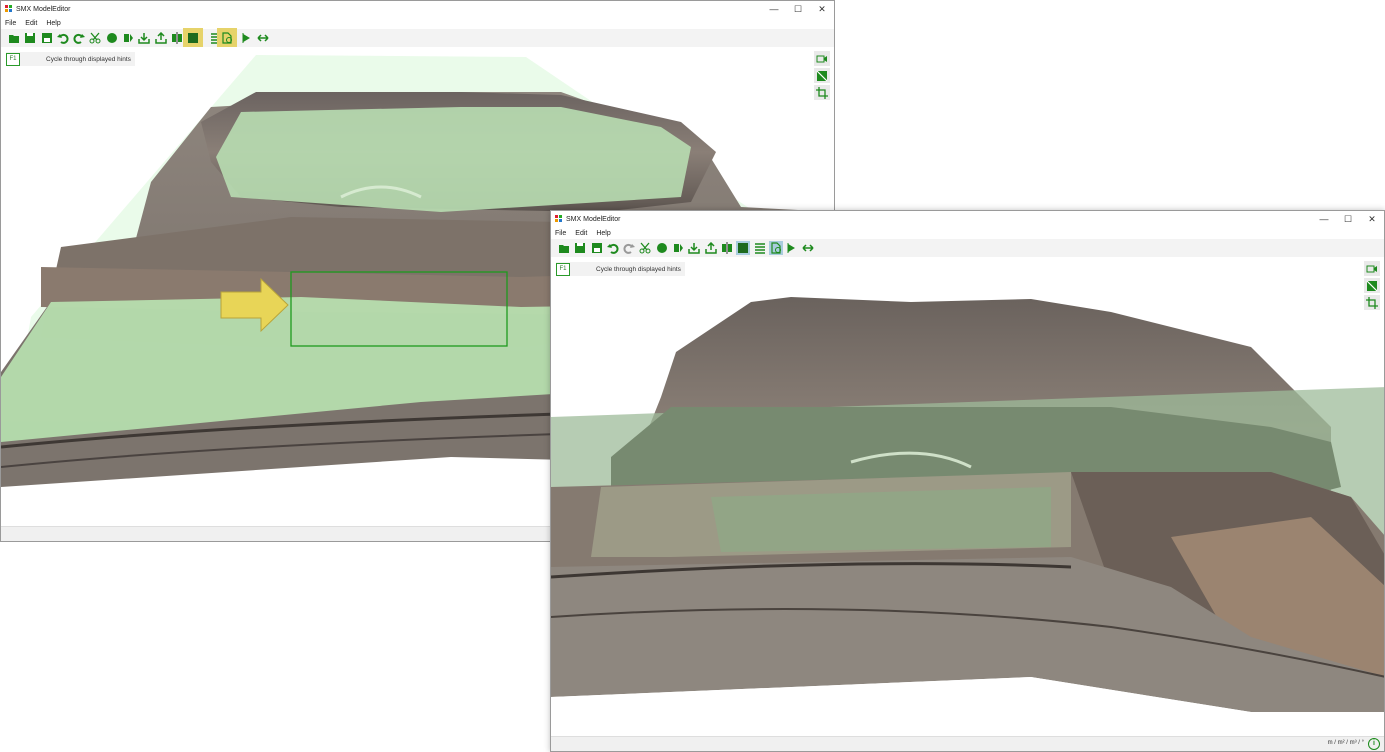 The width and height of the screenshot is (1385, 752). I want to click on units-label: m / m² / m³ / °, so click(1345, 743).